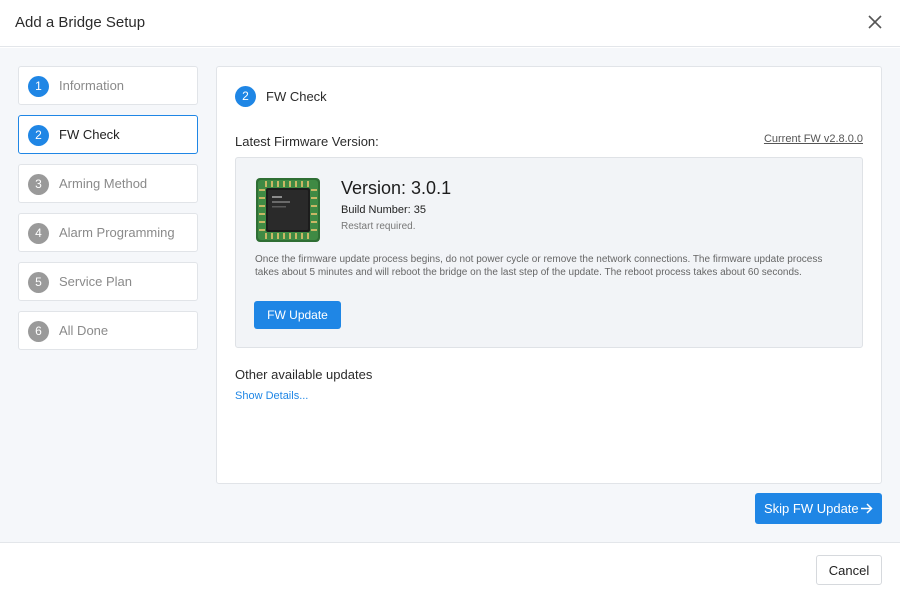 This screenshot has width=900, height=597. I want to click on dialog-title: Add a Bridge Setup, so click(80, 22).